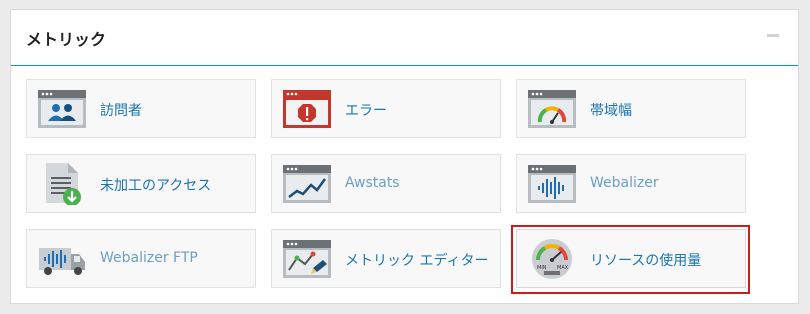  I want to click on raw-access-icon, so click(62, 184).